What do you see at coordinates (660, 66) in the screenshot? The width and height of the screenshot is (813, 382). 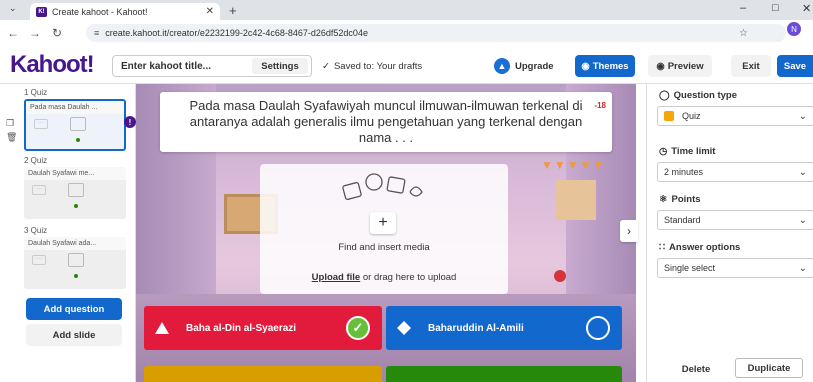 I see `eye-icon: ◉` at bounding box center [660, 66].